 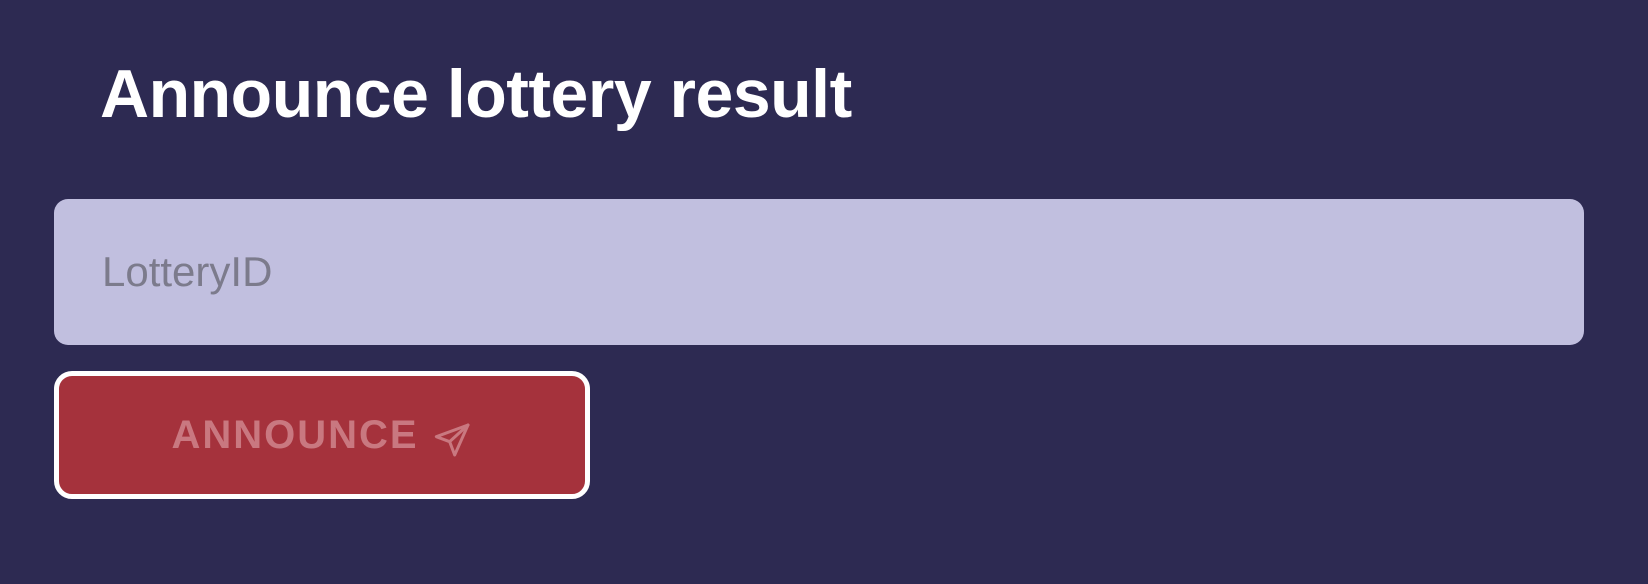 I want to click on send-icon, so click(x=453, y=440).